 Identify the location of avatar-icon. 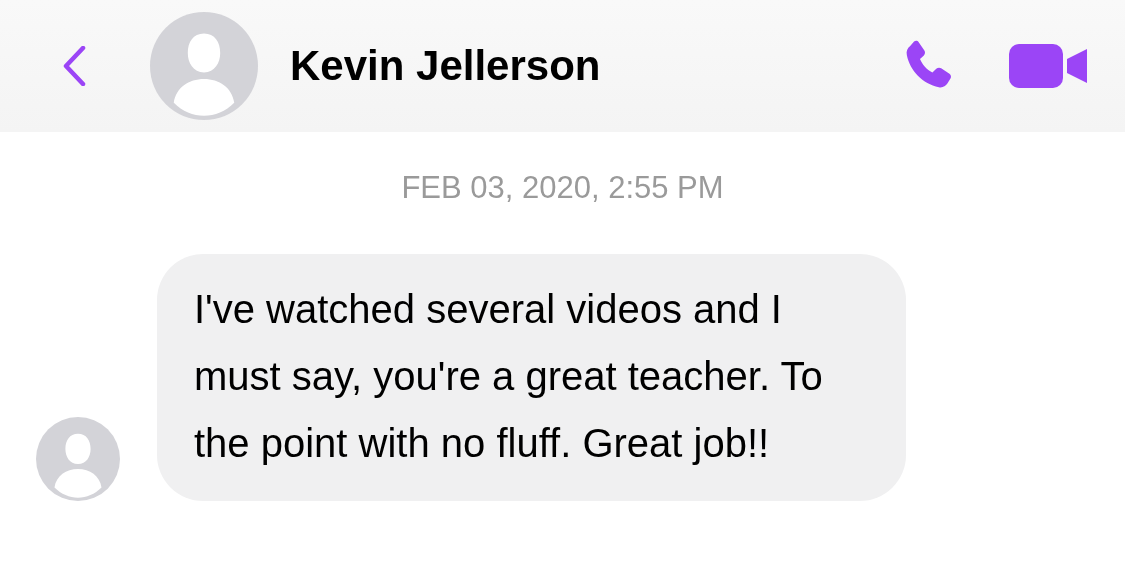
(78, 459).